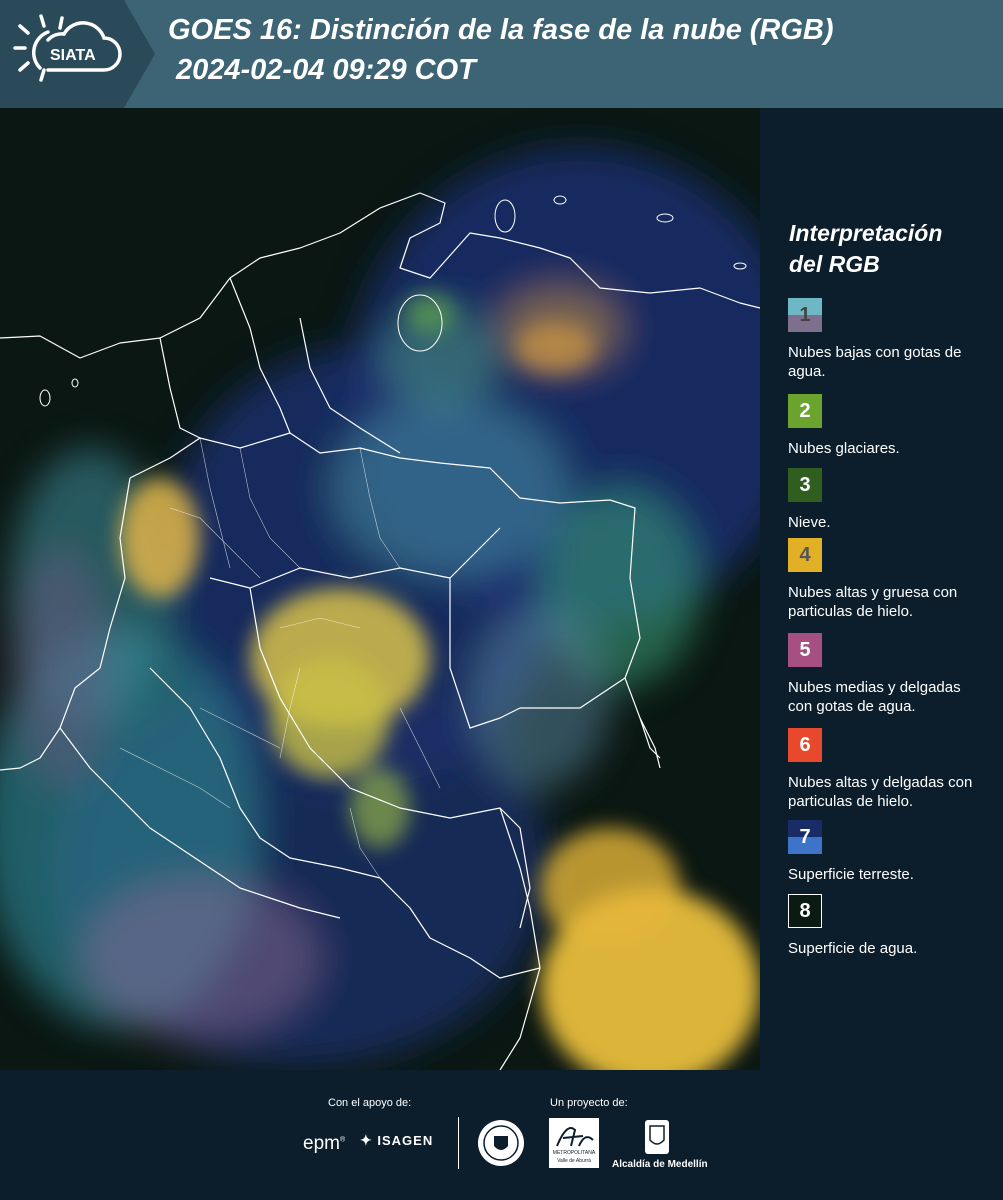 Image resolution: width=1003 pixels, height=1200 pixels. Describe the element at coordinates (805, 911) in the screenshot. I see `legend-swatch-8: 8` at that location.